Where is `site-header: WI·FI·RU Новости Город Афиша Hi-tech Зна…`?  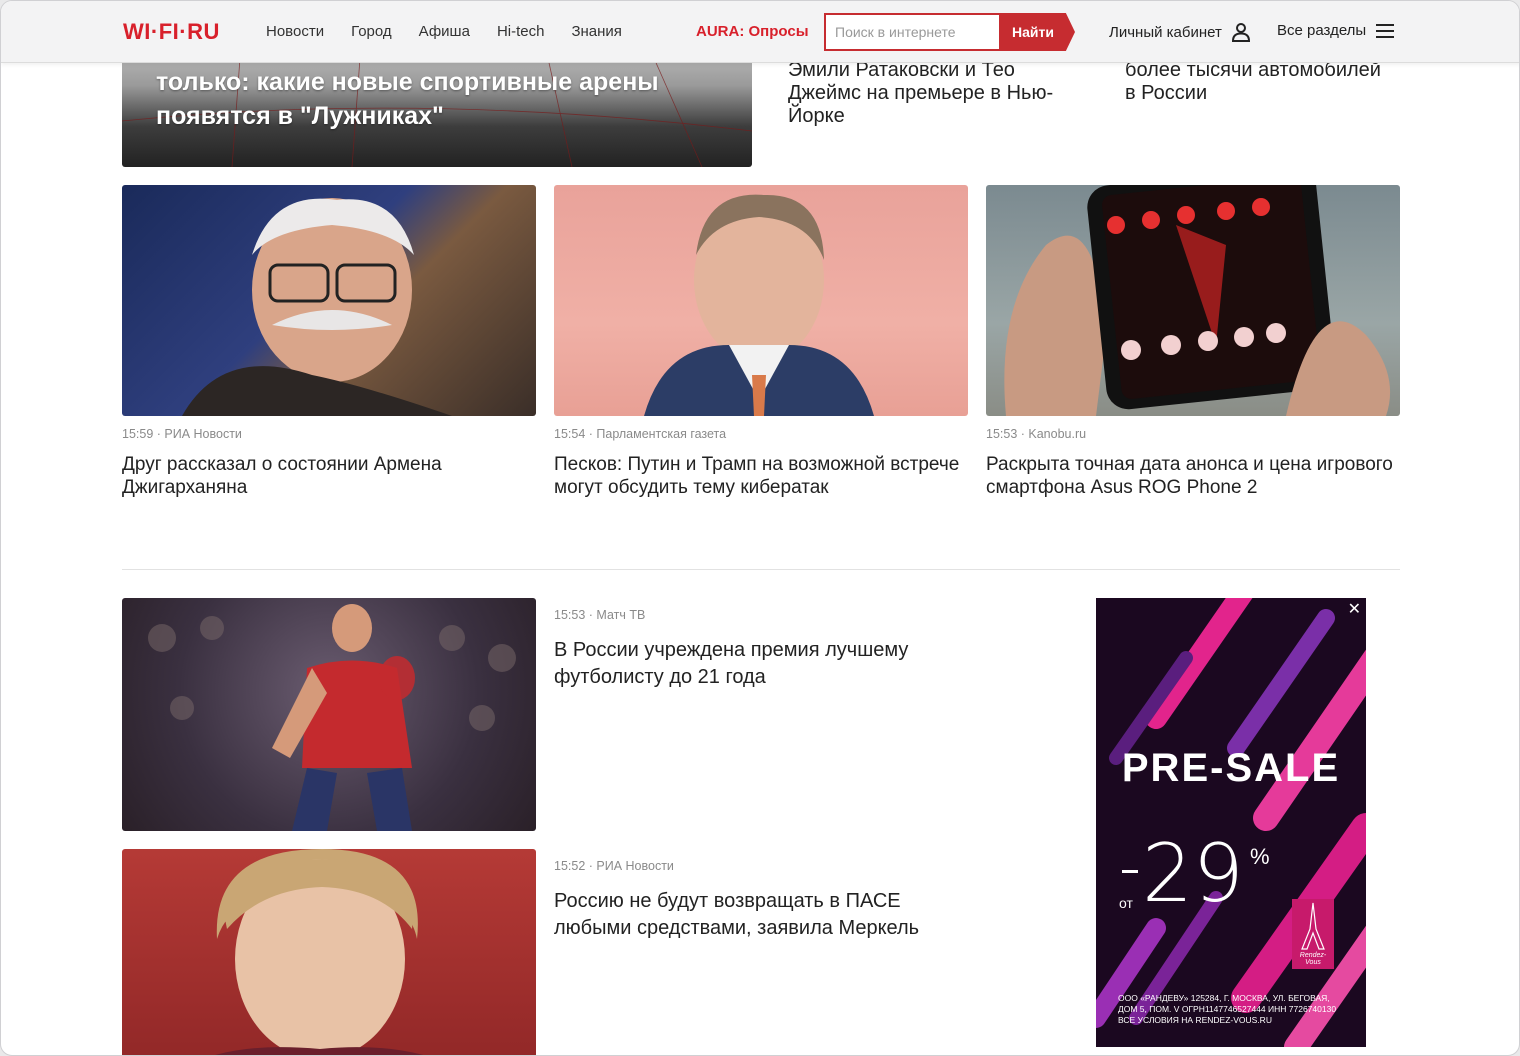 site-header: WI·FI·RU Новости Город Афиша Hi-tech Зна… is located at coordinates (760, 32).